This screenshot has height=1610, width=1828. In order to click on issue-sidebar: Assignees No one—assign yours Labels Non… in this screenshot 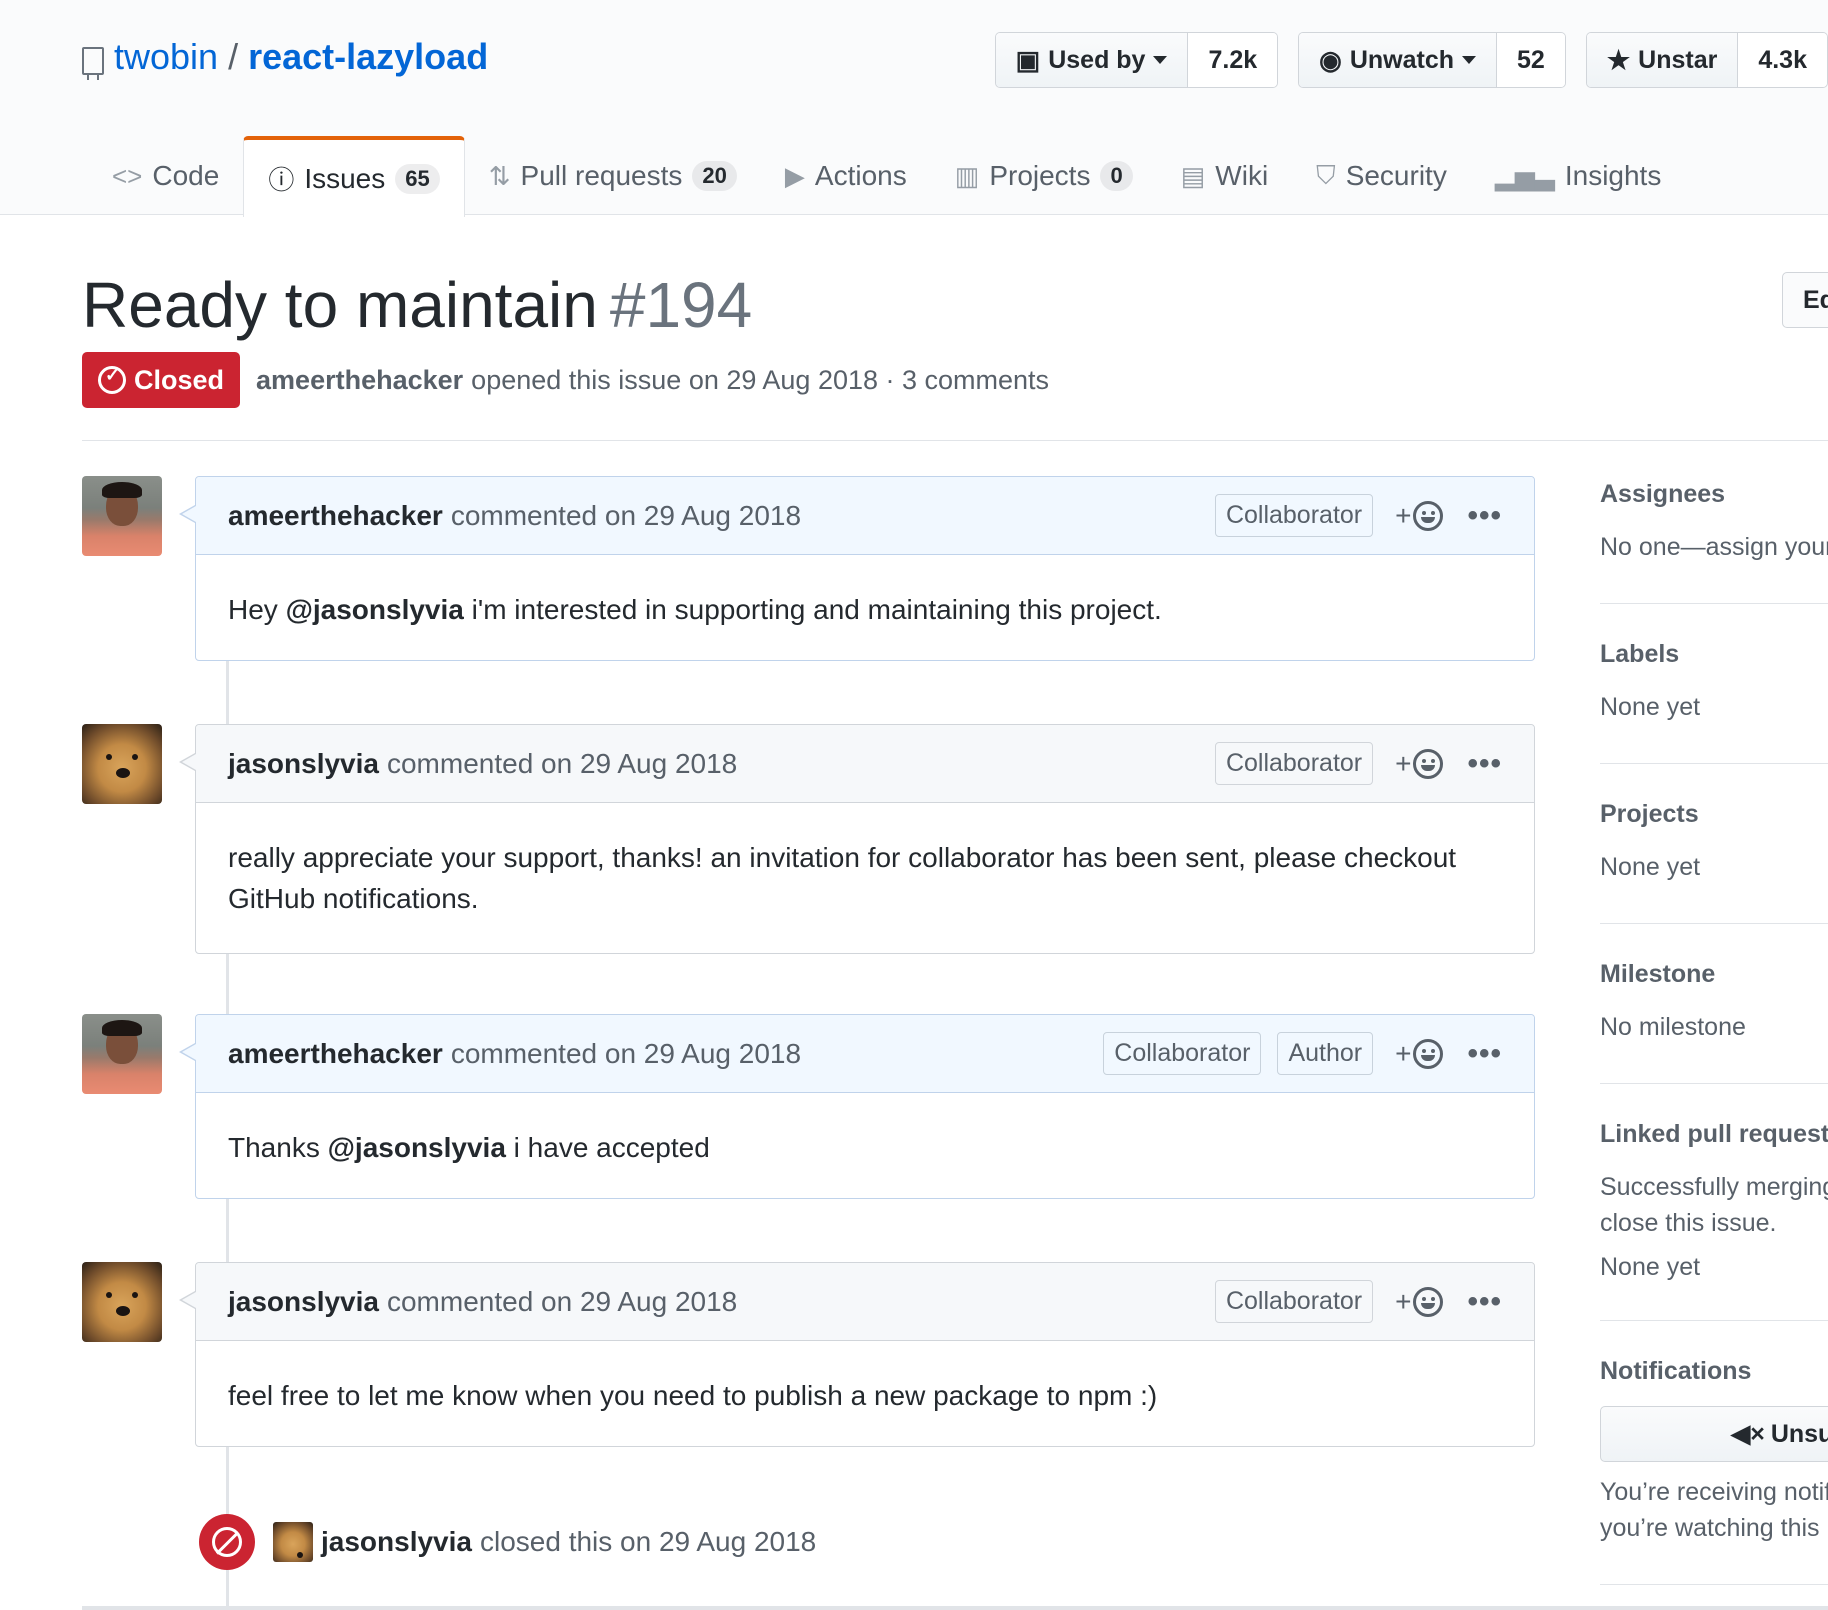, I will do `click(1714, 1045)`.